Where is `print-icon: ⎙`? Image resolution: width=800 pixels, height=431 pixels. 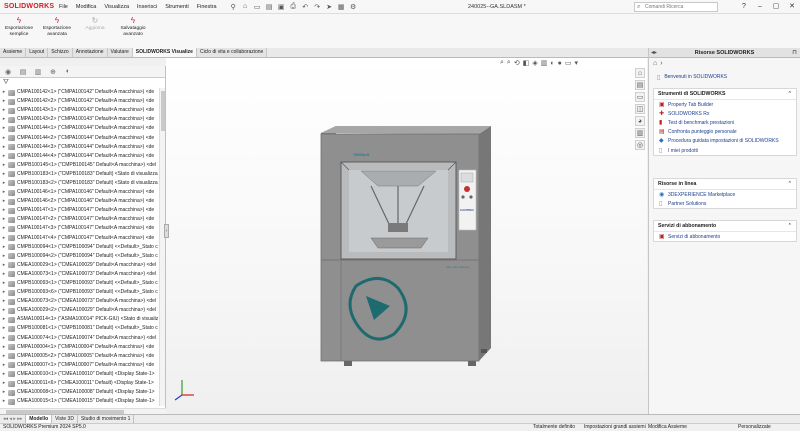 print-icon: ⎙ is located at coordinates (293, 6).